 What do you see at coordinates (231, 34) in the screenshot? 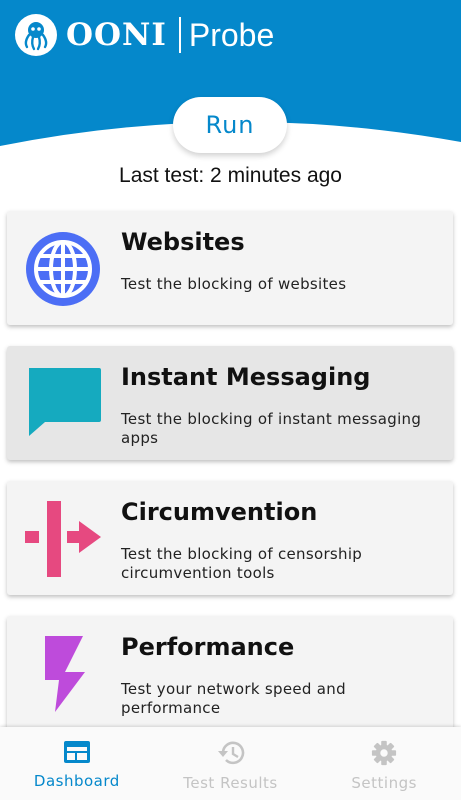
I see `logo-product: Probe` at bounding box center [231, 34].